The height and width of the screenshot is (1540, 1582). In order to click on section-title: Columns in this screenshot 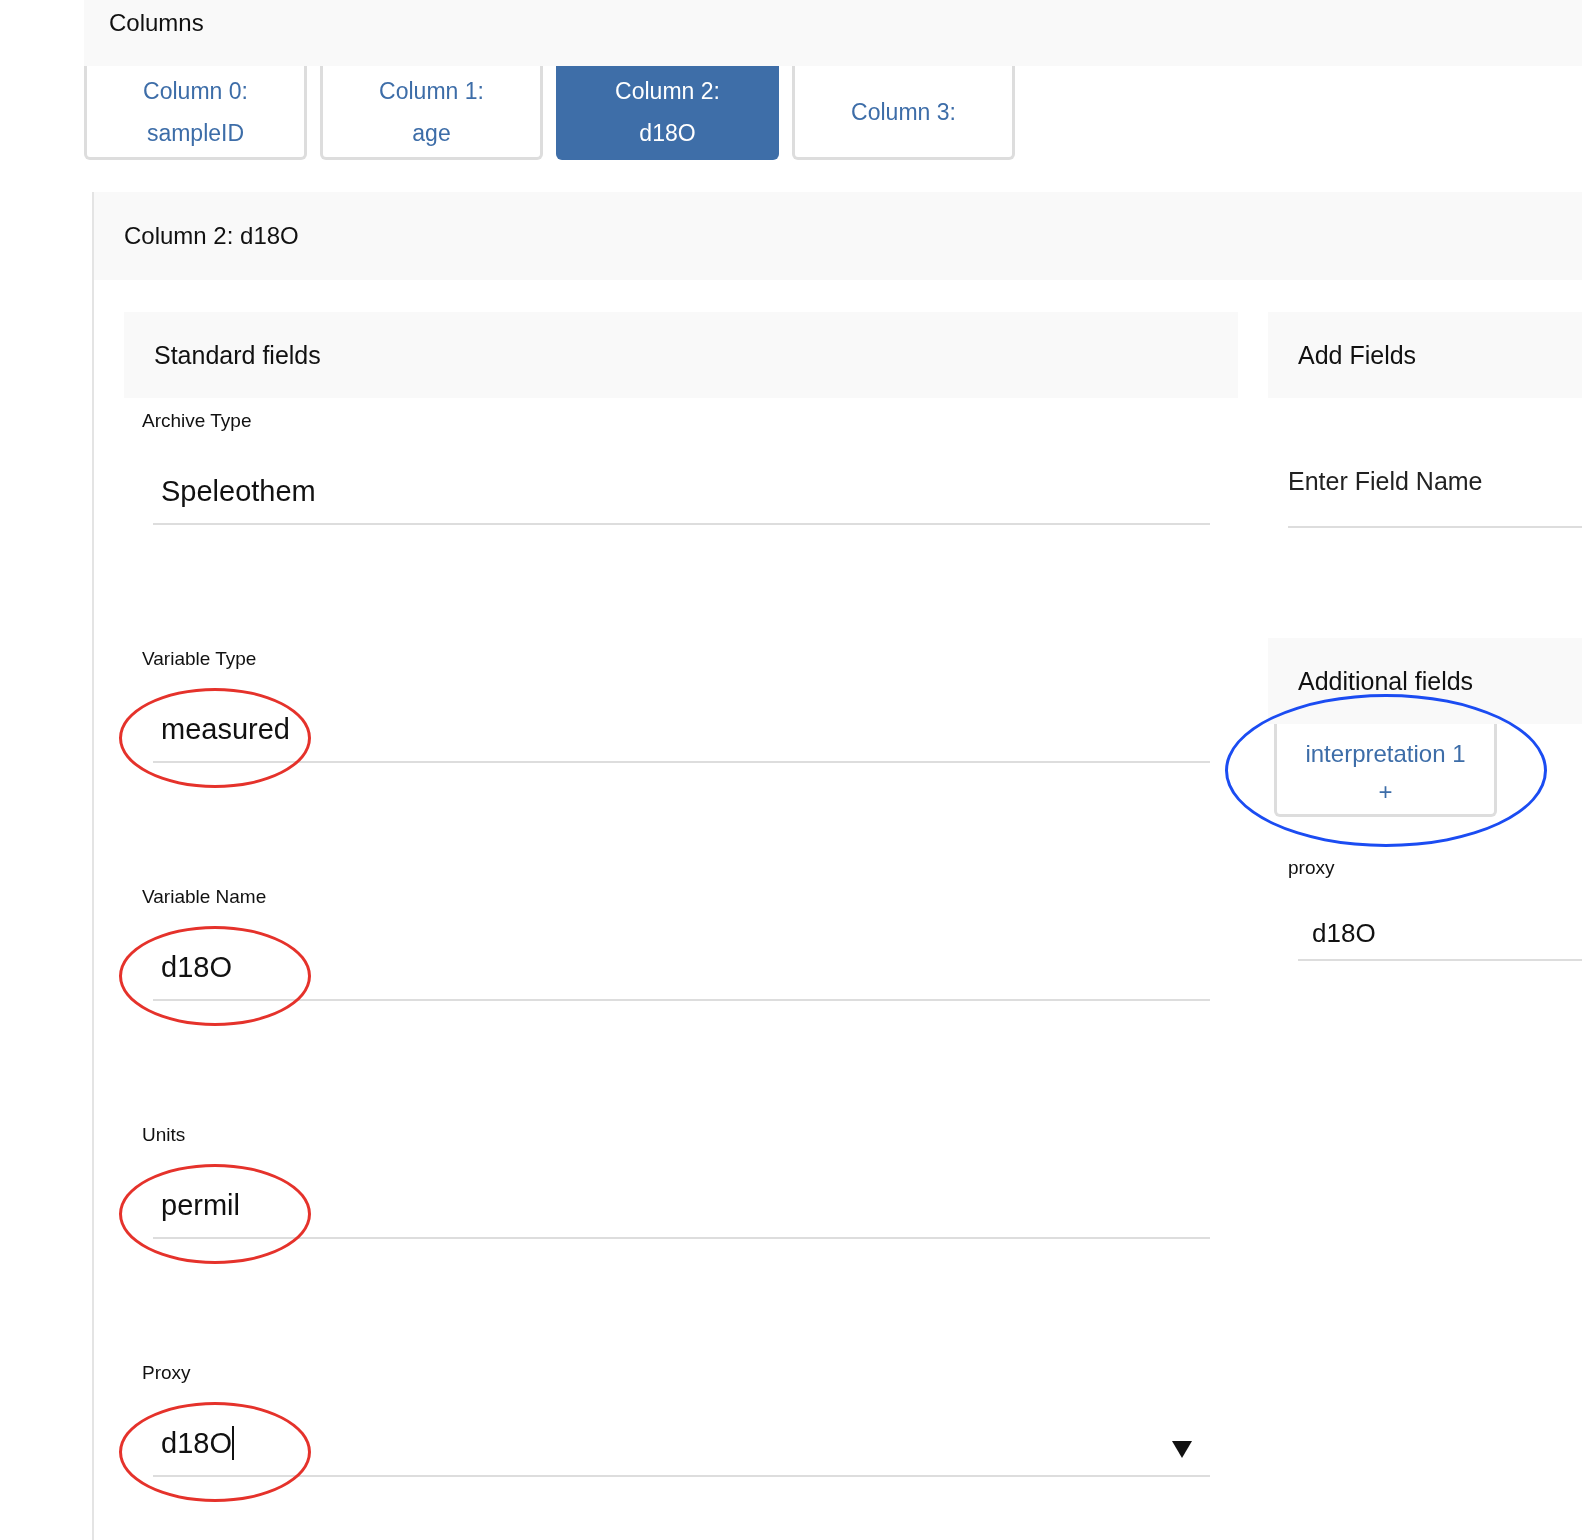, I will do `click(156, 23)`.